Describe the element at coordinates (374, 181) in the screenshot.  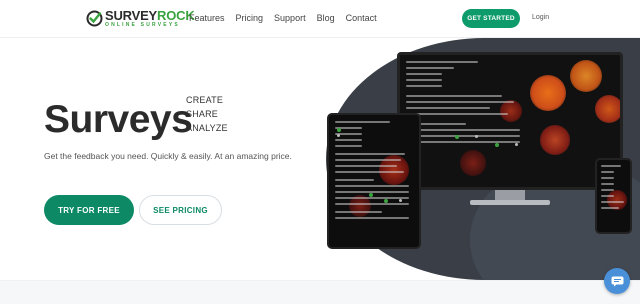
I see `tablet-mockup` at that location.